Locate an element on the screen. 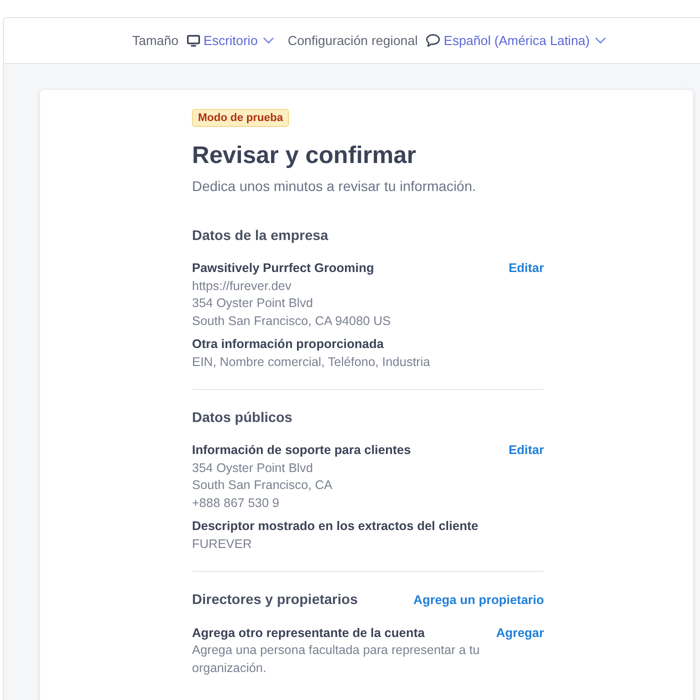 This screenshot has height=700, width=700. item-title: Otra información proporcionada is located at coordinates (288, 344).